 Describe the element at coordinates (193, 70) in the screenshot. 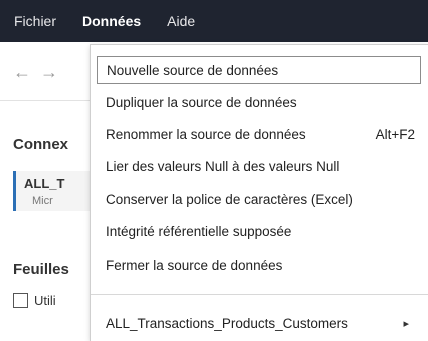

I see `menu-item-label: Nouvelle source de données` at that location.